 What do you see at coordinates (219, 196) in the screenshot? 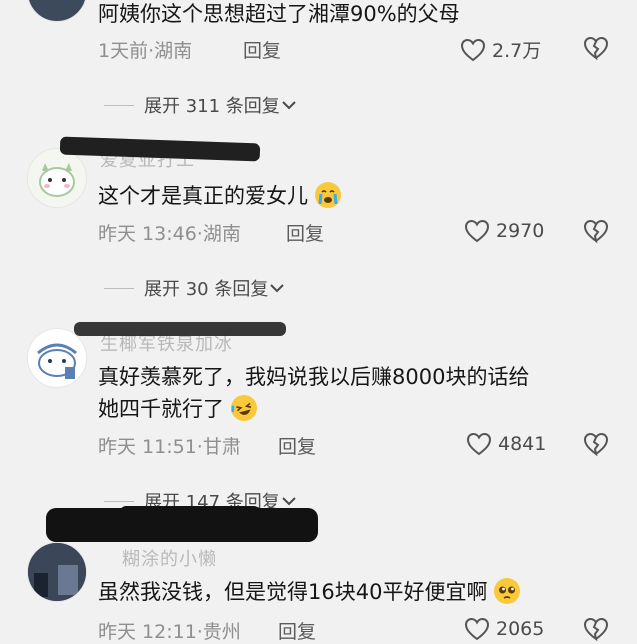
I see `comment-text: 这个才是真正的爱女儿` at bounding box center [219, 196].